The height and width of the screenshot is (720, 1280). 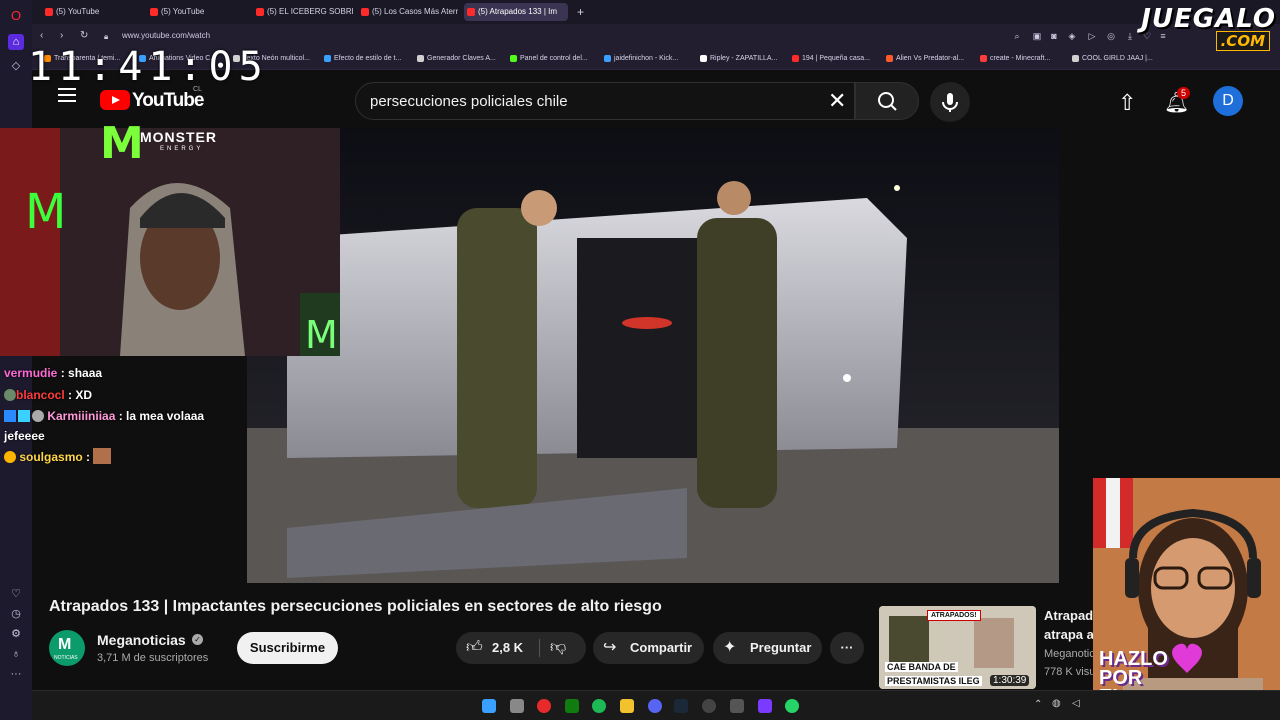 I want to click on clear-search-icon: ✕, so click(x=837, y=101).